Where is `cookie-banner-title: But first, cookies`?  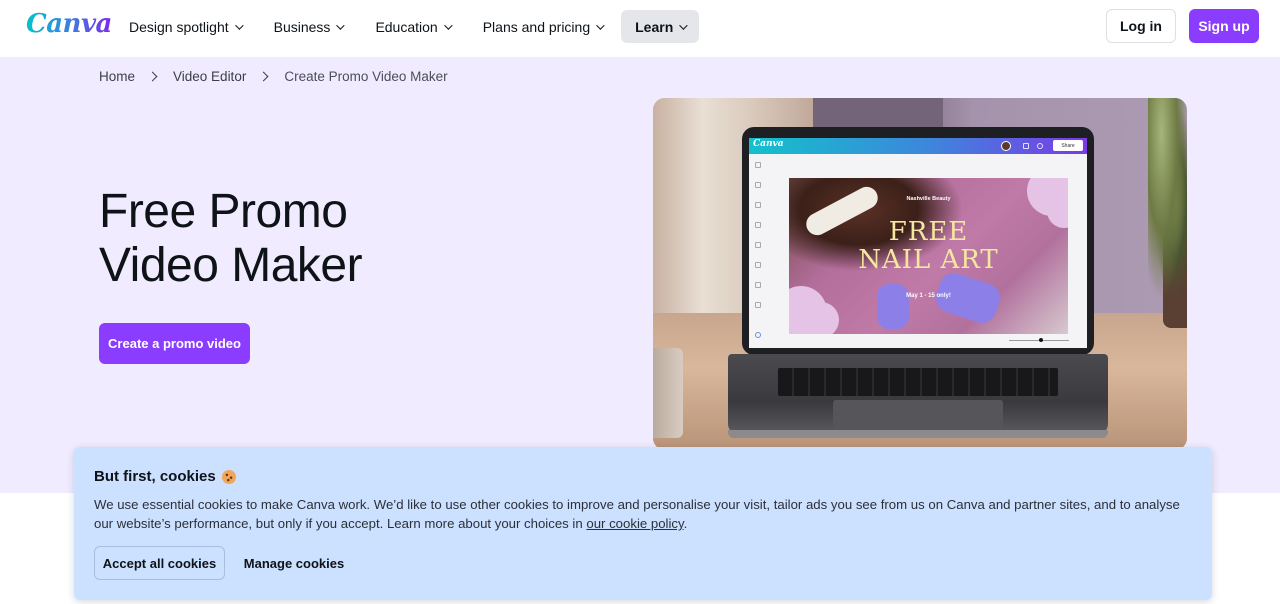
cookie-banner-title: But first, cookies is located at coordinates (165, 476).